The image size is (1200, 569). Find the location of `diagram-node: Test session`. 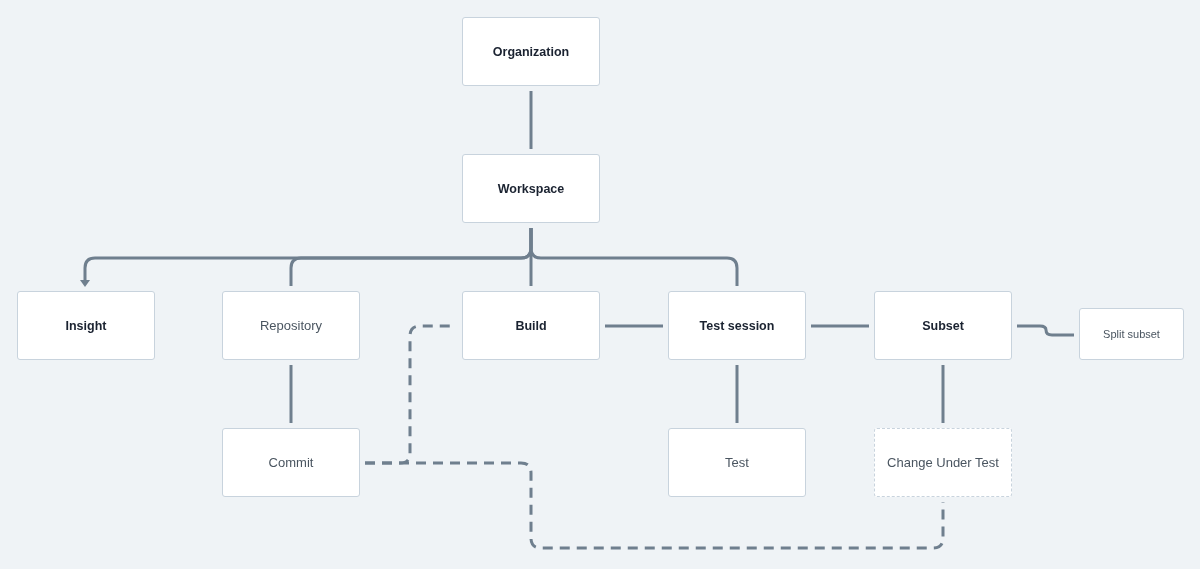

diagram-node: Test session is located at coordinates (737, 325).